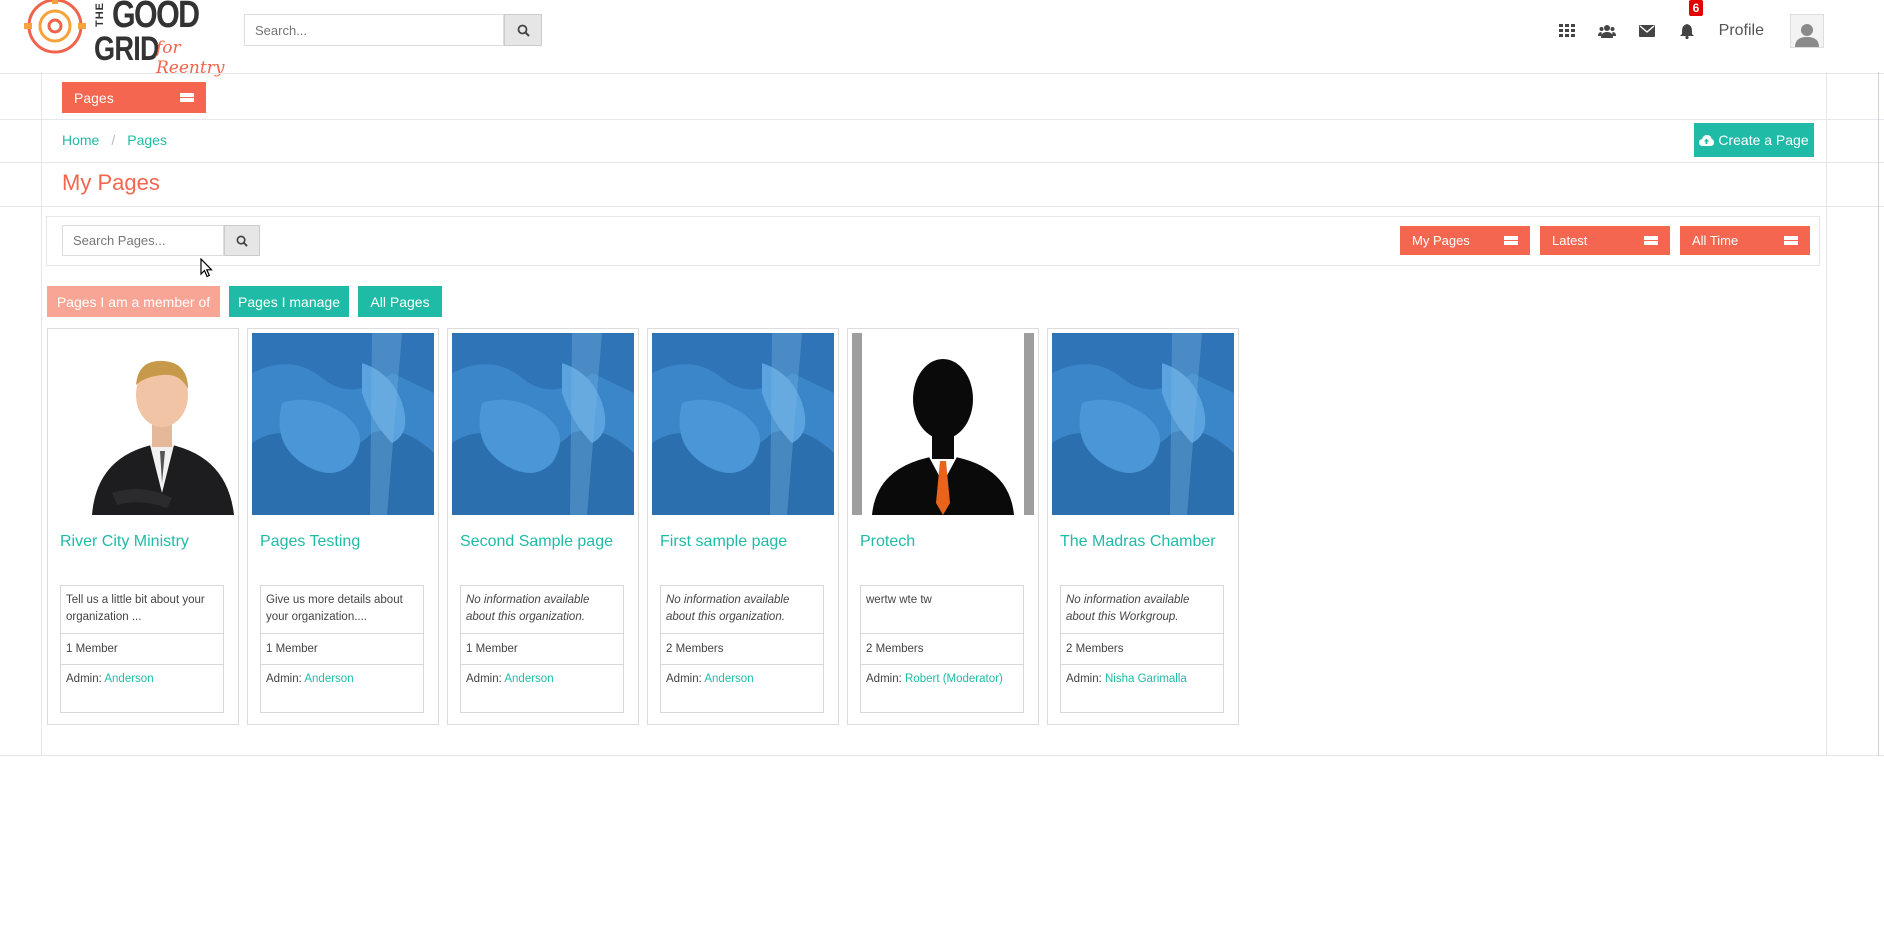  What do you see at coordinates (1696, 8) in the screenshot?
I see `notification-badge: 6` at bounding box center [1696, 8].